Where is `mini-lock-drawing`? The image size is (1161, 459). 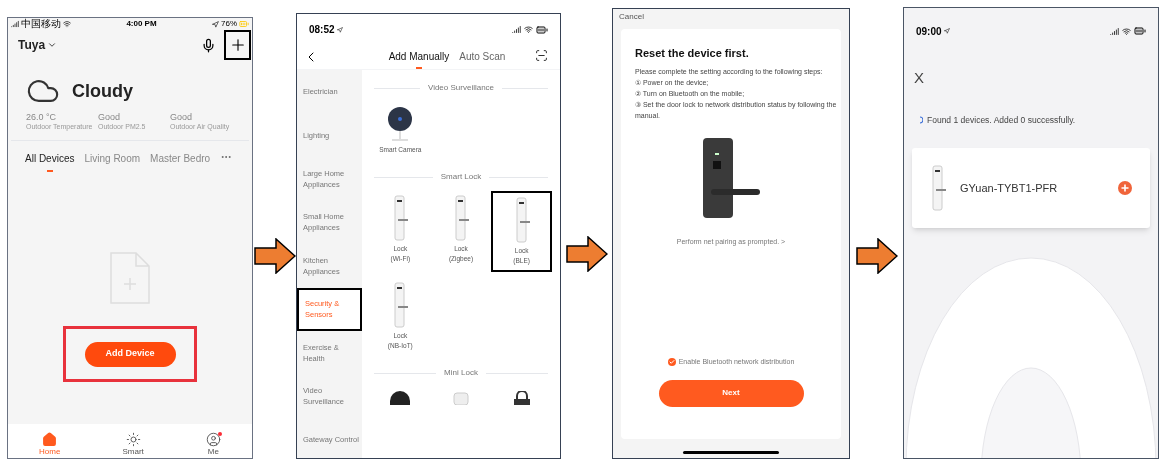 mini-lock-drawing is located at coordinates (461, 398).